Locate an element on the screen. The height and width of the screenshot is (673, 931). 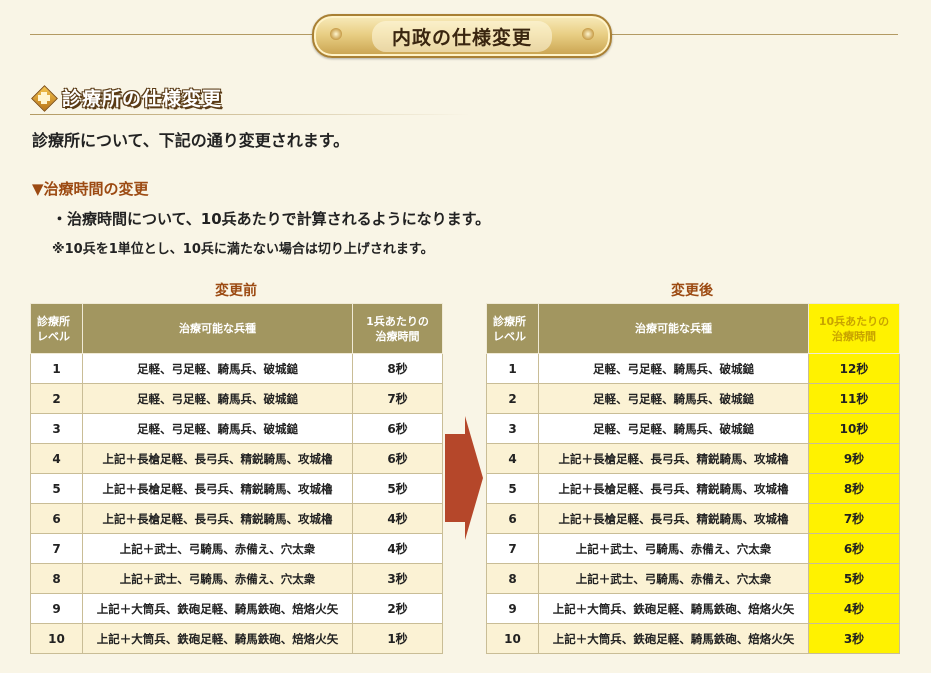
sub-heading: ▼治療時間の変更 is located at coordinates (90, 189).